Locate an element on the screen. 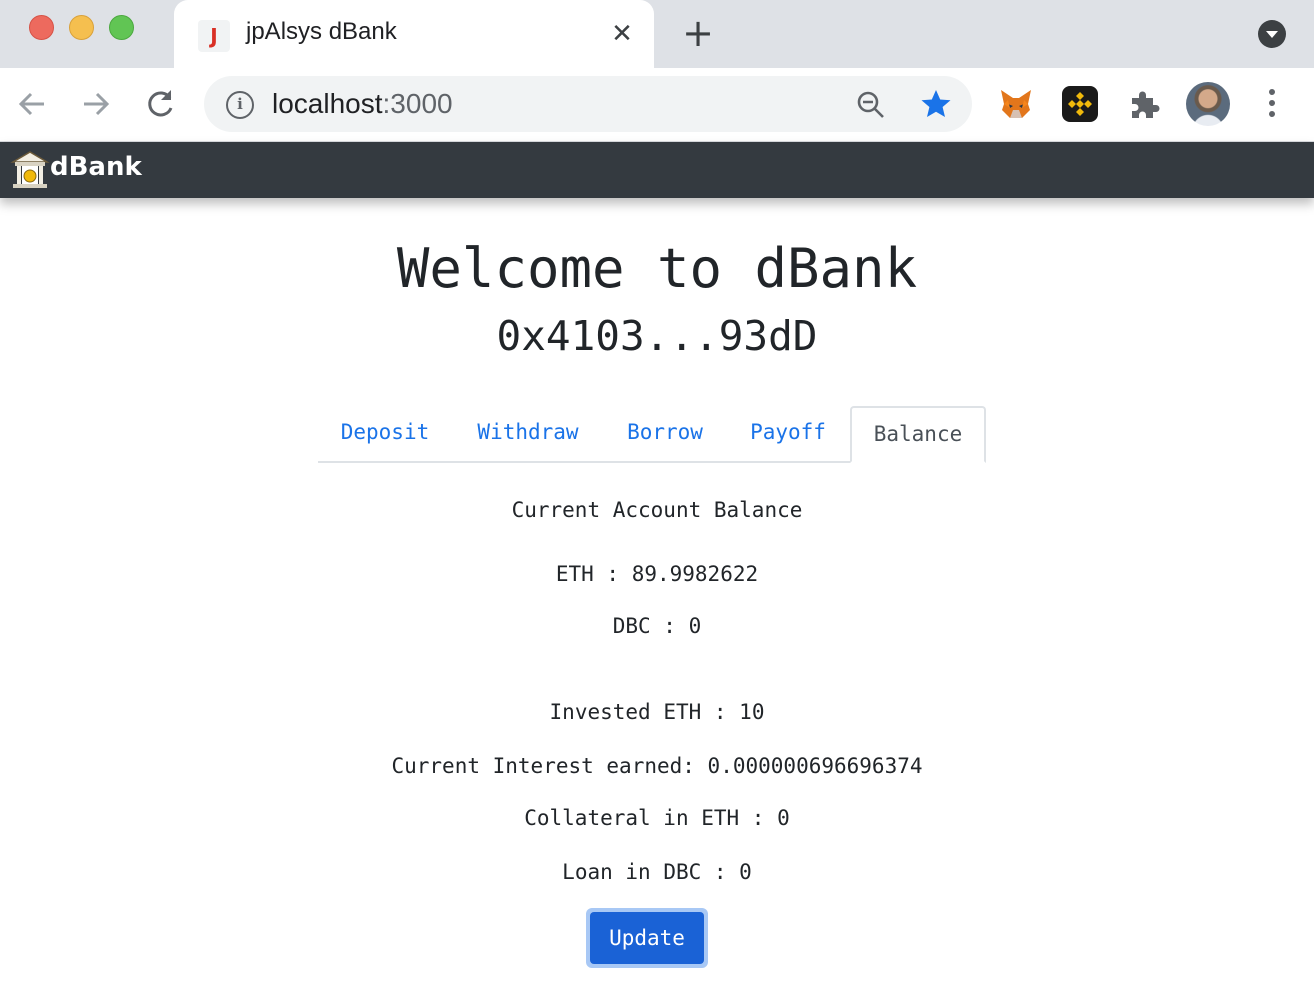  browser-tabstrip: J jpAlsys dBank ✕ + is located at coordinates (657, 34).